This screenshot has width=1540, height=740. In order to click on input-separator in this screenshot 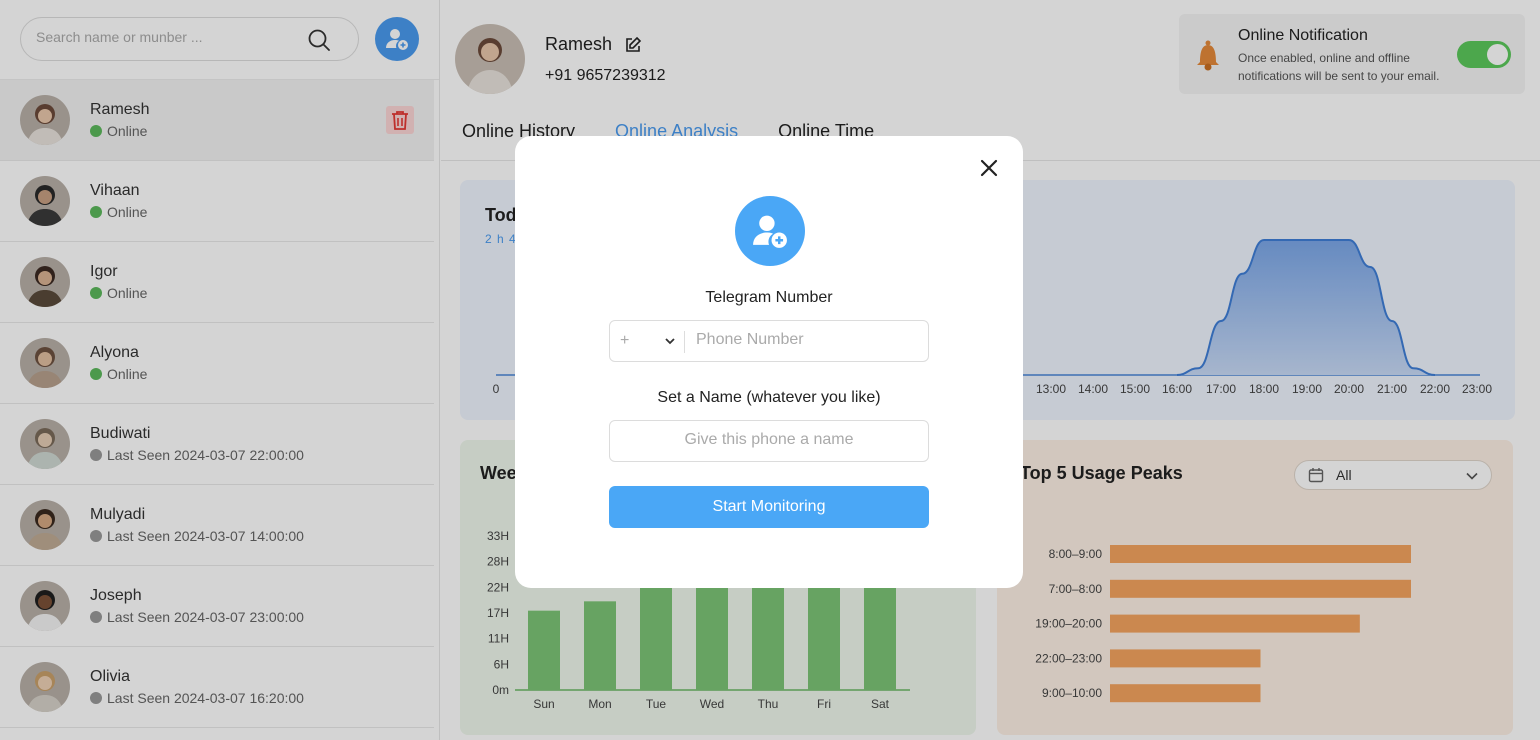, I will do `click(684, 342)`.